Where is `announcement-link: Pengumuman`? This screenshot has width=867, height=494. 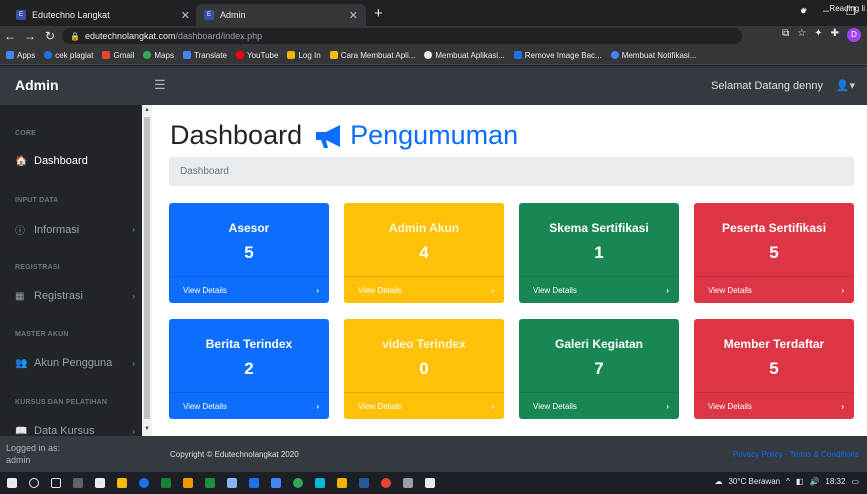
announcement-link: Pengumuman is located at coordinates (416, 135).